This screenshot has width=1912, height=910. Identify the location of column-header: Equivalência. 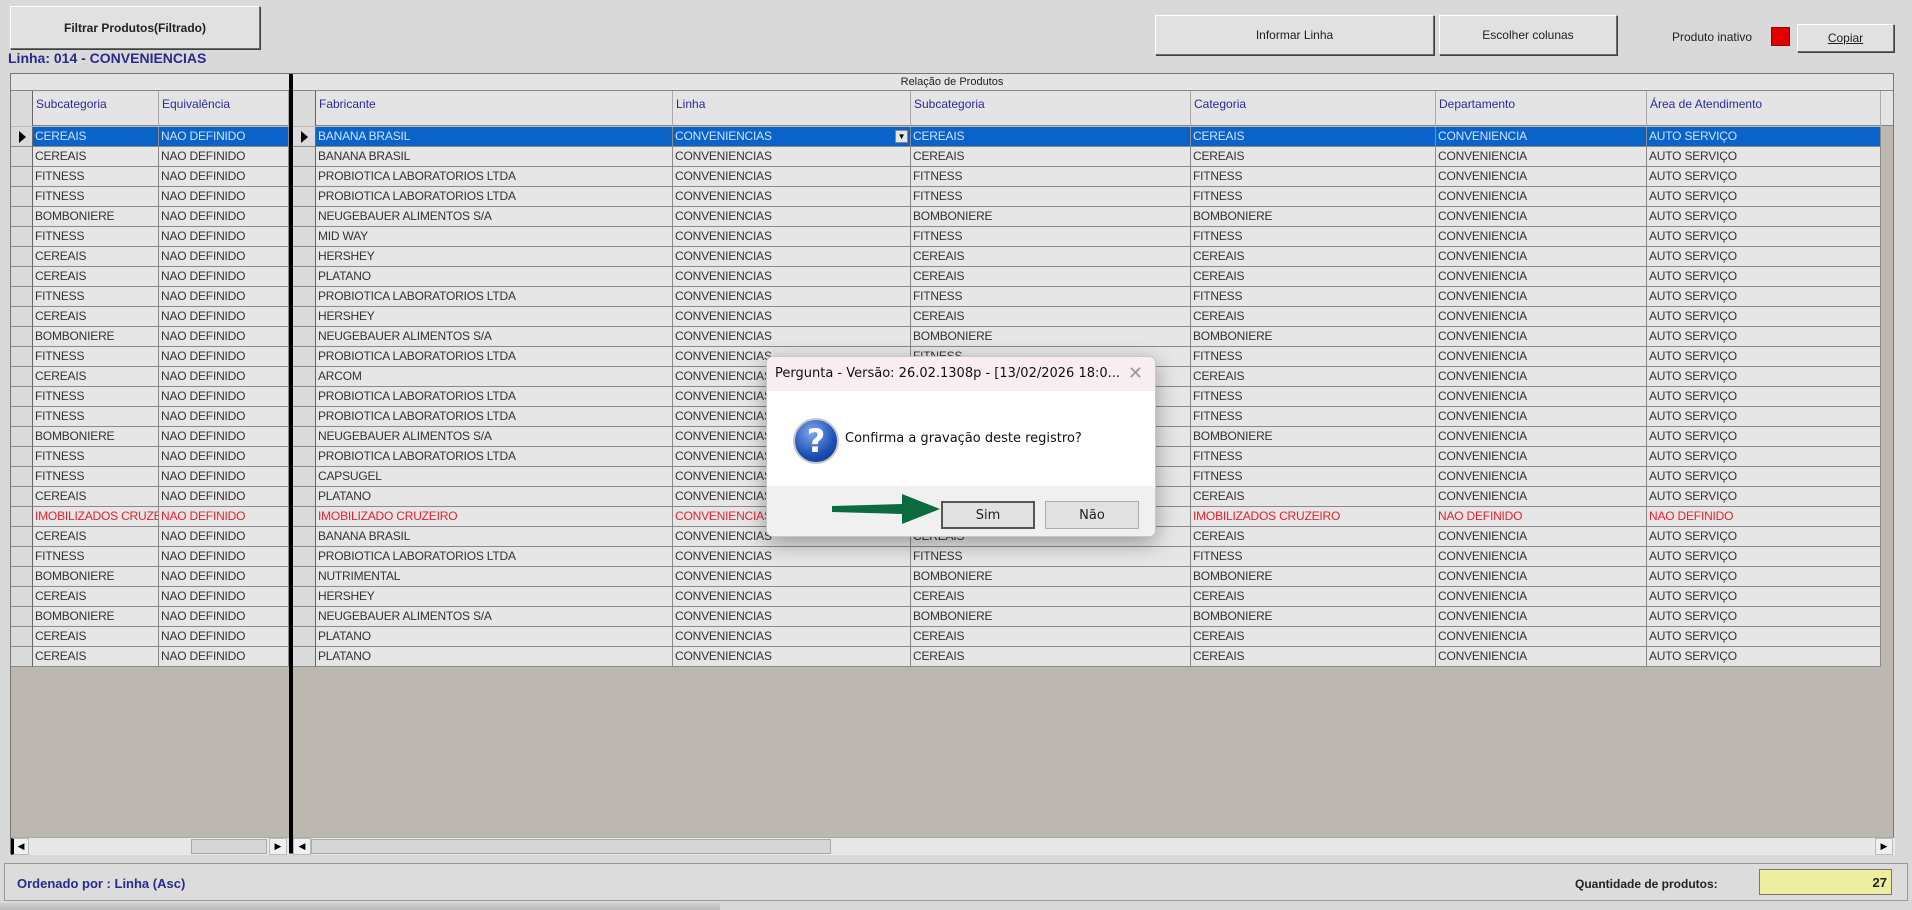
(224, 108).